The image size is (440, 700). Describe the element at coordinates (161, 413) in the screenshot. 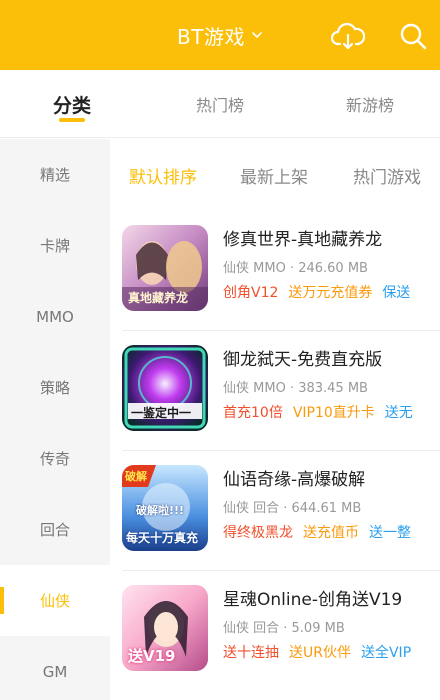

I see `icon-caption: 一鉴定中一` at that location.